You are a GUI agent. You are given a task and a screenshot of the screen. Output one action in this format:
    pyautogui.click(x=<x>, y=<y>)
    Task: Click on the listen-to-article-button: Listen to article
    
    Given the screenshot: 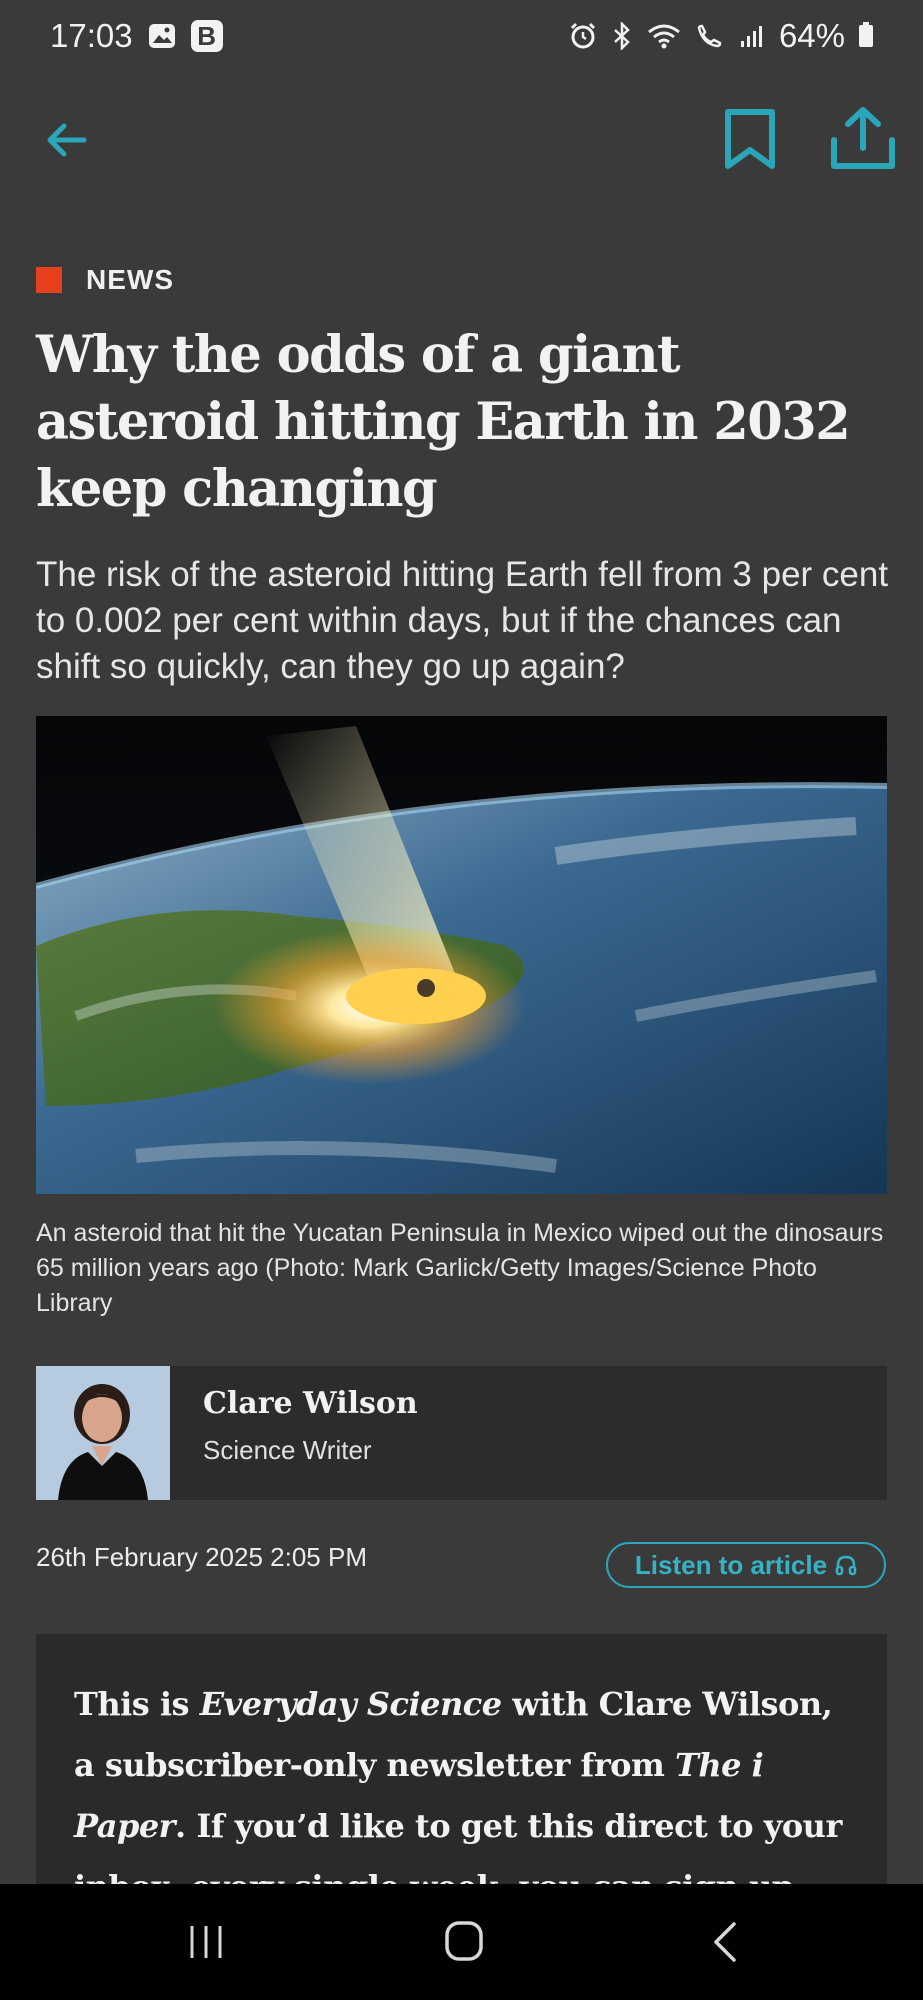 What is the action you would take?
    pyautogui.click(x=746, y=1565)
    